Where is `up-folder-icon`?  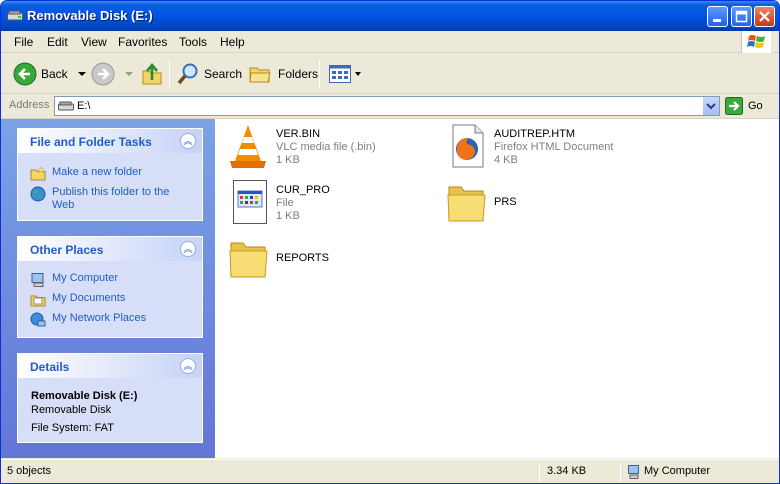 up-folder-icon is located at coordinates (152, 73).